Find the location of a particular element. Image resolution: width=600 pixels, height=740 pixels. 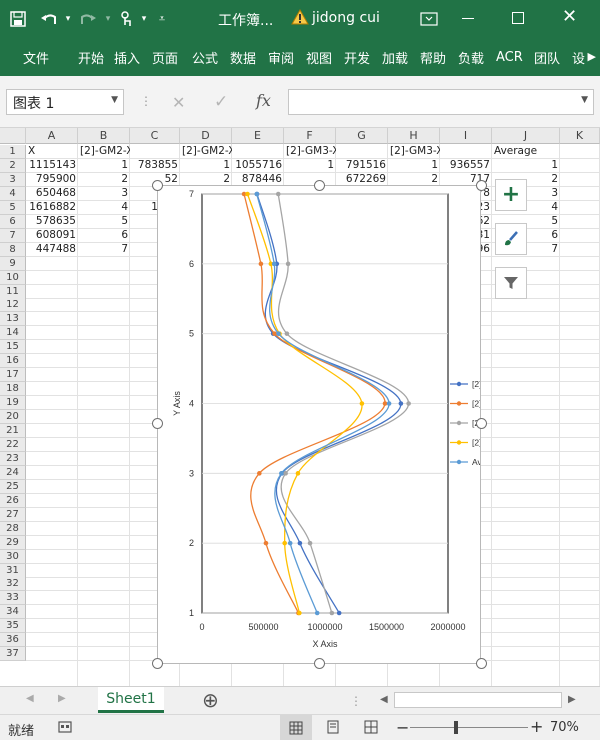

cell-B1: [2]-GM2-X is located at coordinates (104, 151).